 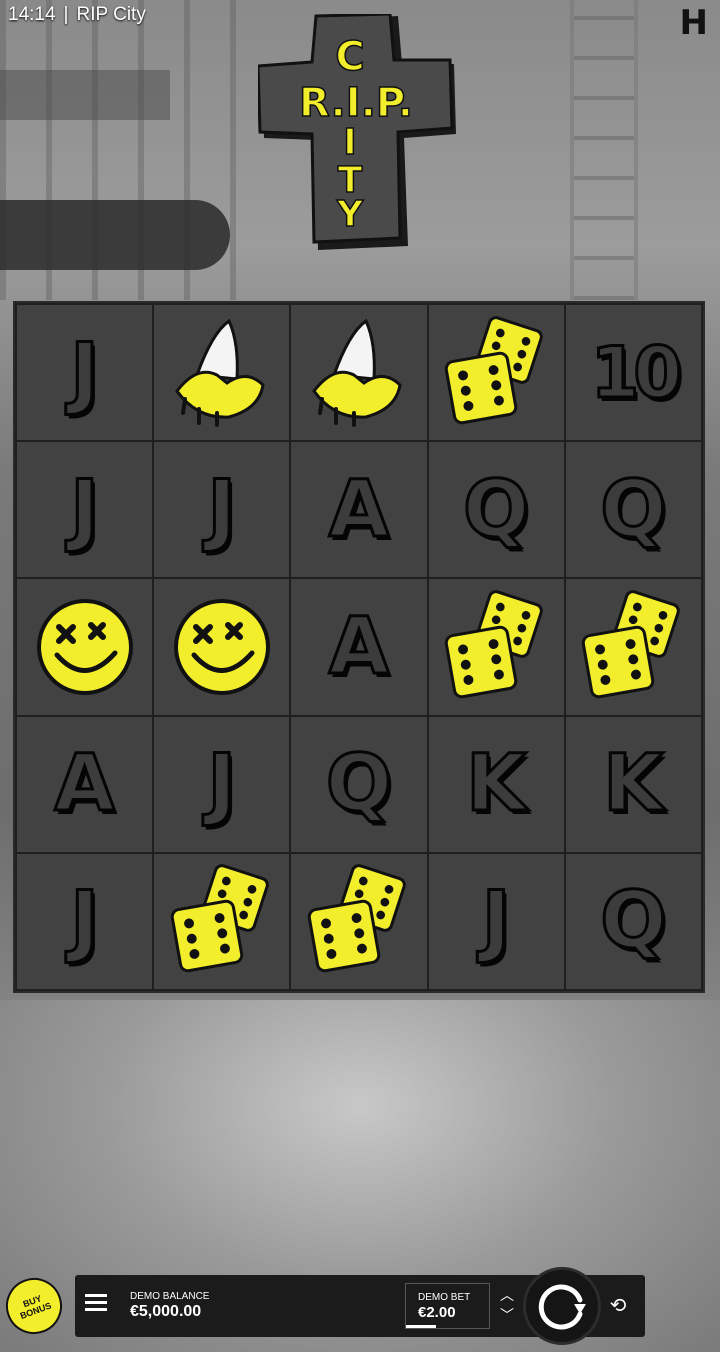 I want to click on balance-value: €5,000.00, so click(x=166, y=1311).